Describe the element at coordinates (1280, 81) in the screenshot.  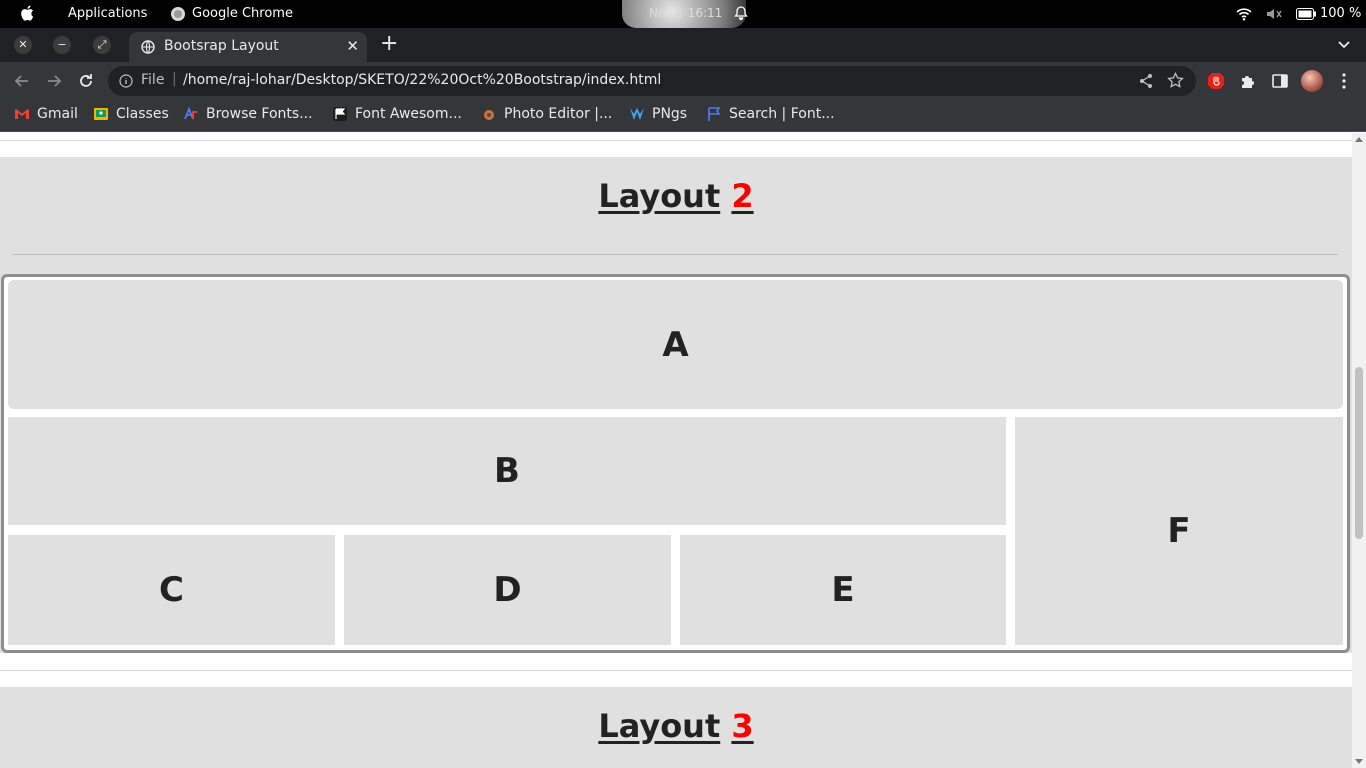
I see `side-panel-icon` at that location.